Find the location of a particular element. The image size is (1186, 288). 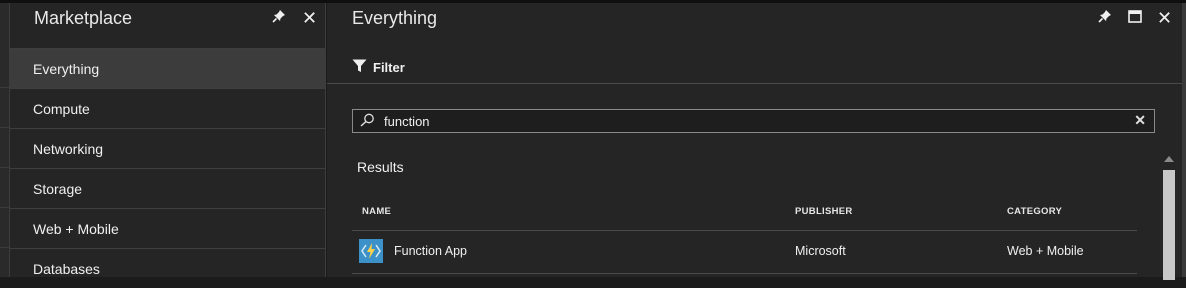

row-divider is located at coordinates (744, 273).